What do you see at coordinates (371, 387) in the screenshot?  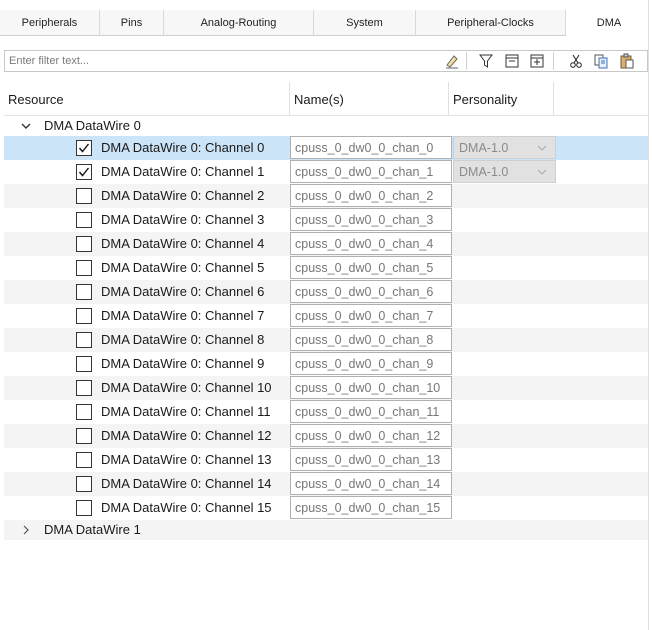 I see `name-field: cpuss_0_dw0_0_chan_10` at bounding box center [371, 387].